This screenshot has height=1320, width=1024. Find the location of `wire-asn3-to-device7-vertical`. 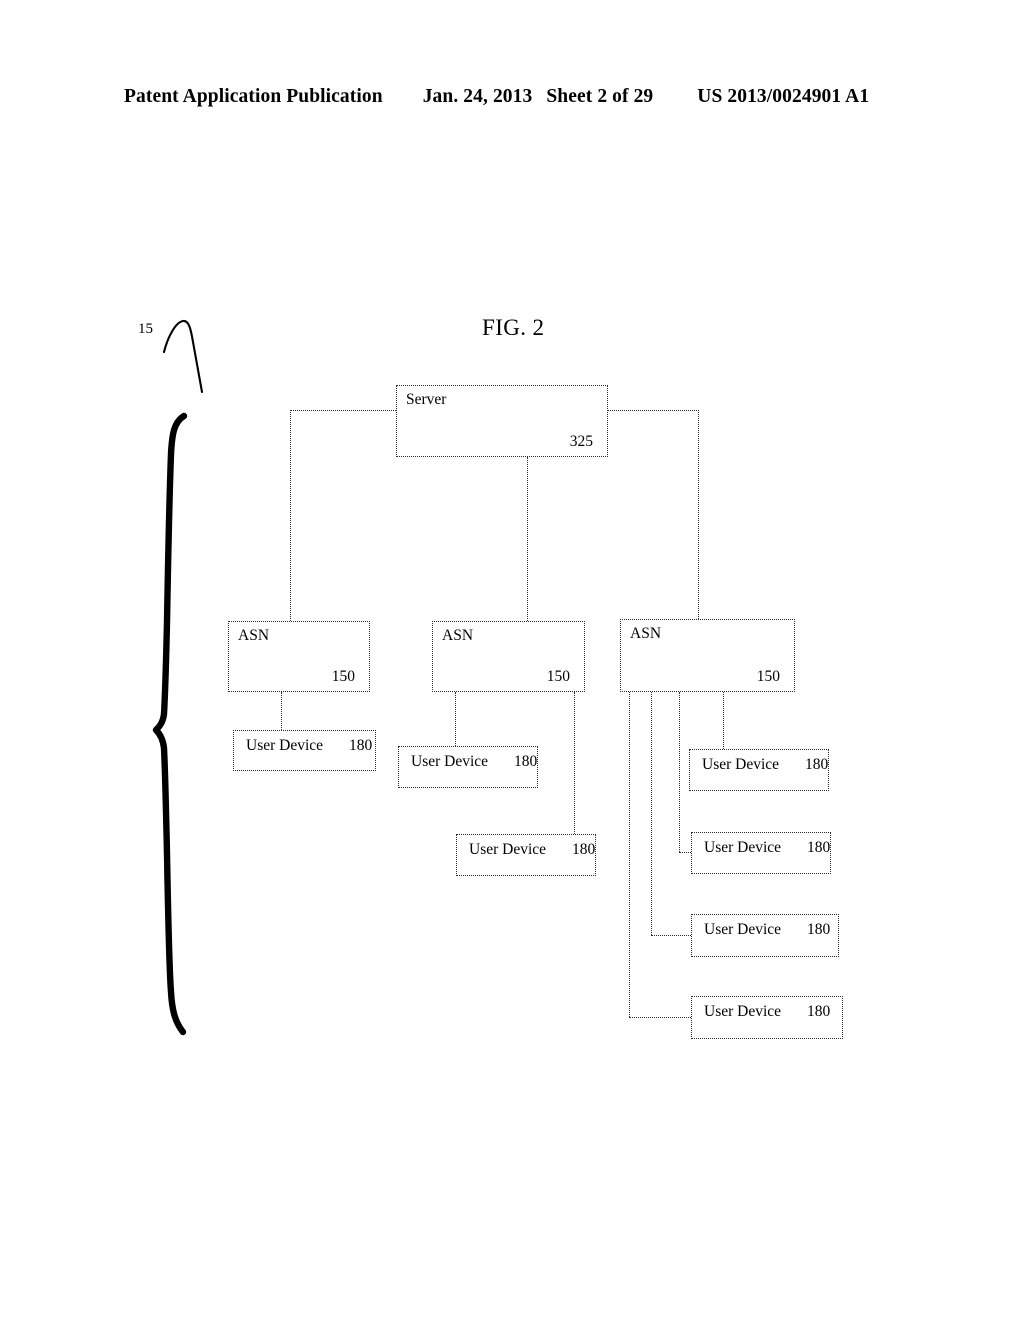

wire-asn3-to-device7-vertical is located at coordinates (629, 854).